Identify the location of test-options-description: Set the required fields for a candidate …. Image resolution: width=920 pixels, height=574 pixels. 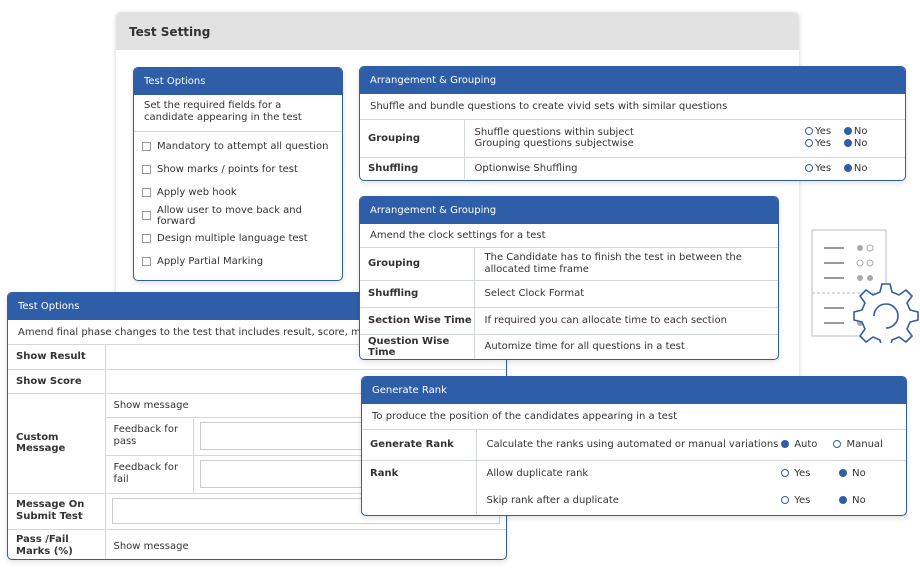
(238, 113).